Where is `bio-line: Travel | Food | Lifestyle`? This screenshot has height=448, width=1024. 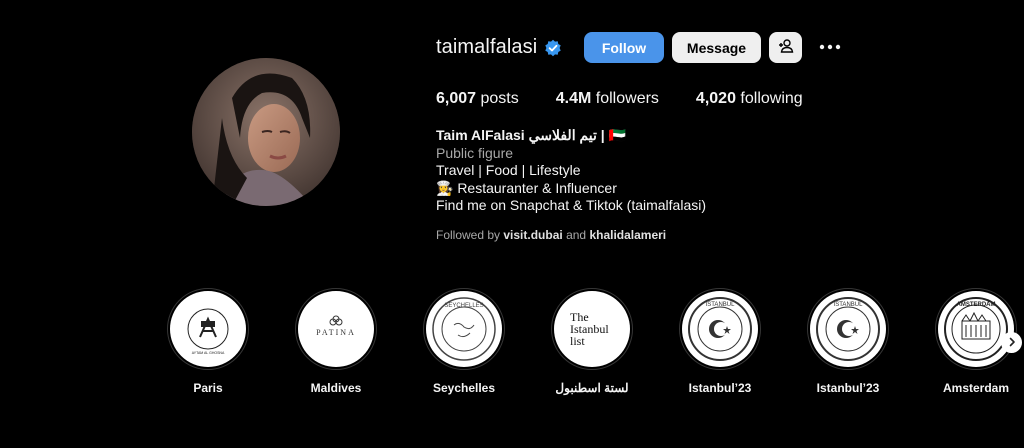 bio-line: Travel | Food | Lifestyle is located at coordinates (508, 170).